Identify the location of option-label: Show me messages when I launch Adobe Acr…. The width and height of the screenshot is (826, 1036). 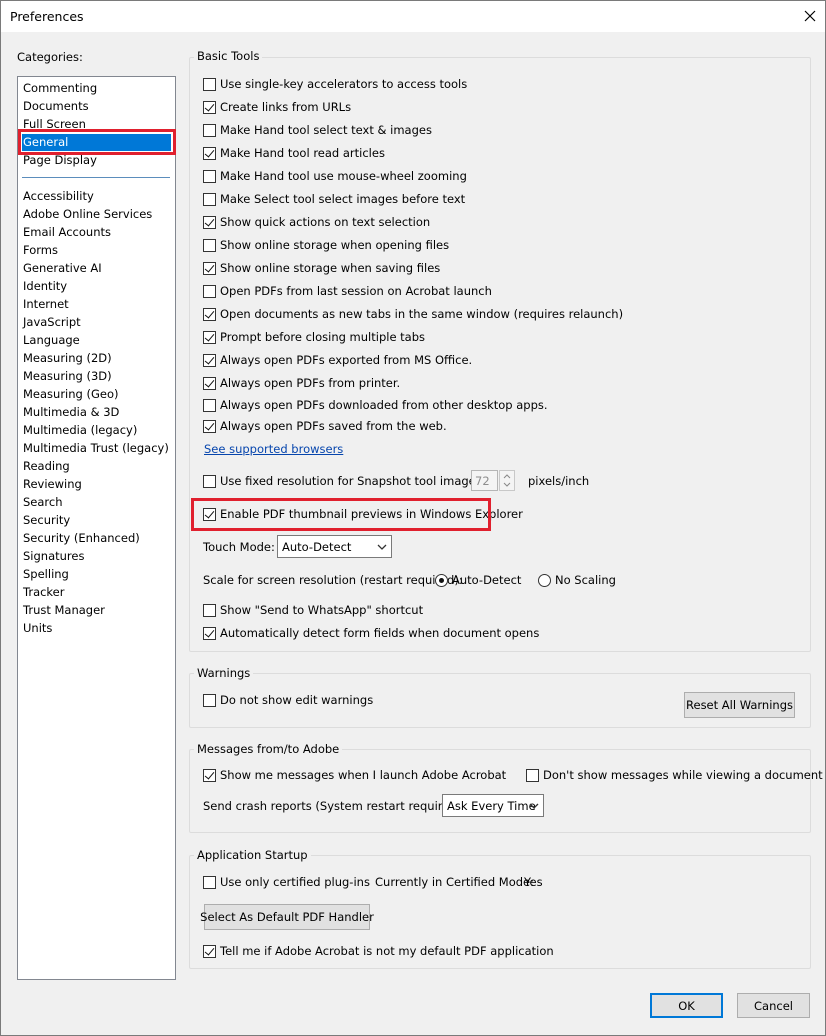
(363, 775).